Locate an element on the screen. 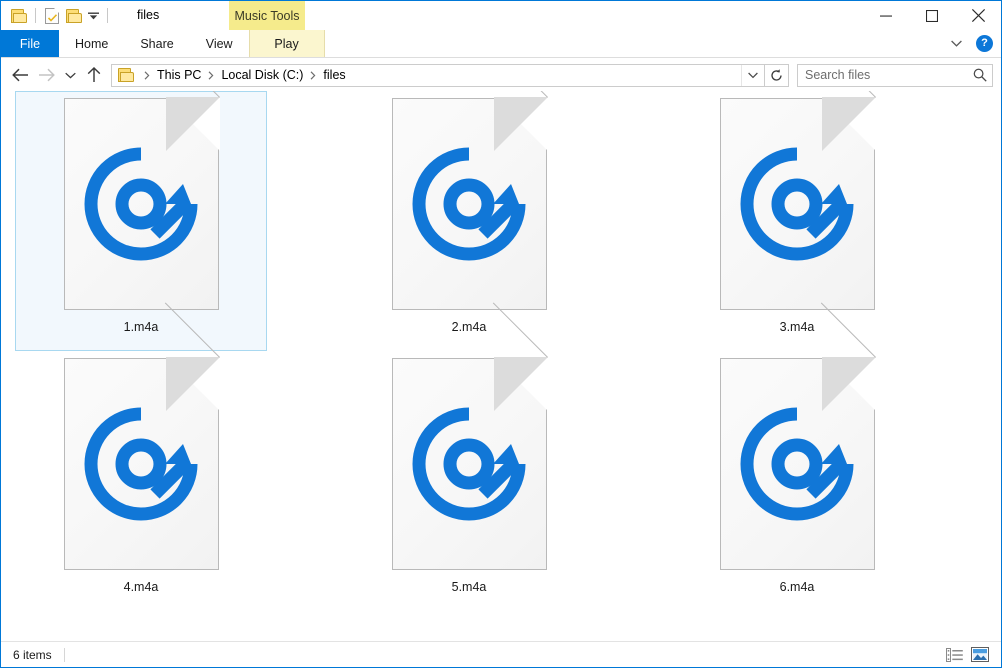 This screenshot has width=1002, height=668. tab-file: File is located at coordinates (30, 43).